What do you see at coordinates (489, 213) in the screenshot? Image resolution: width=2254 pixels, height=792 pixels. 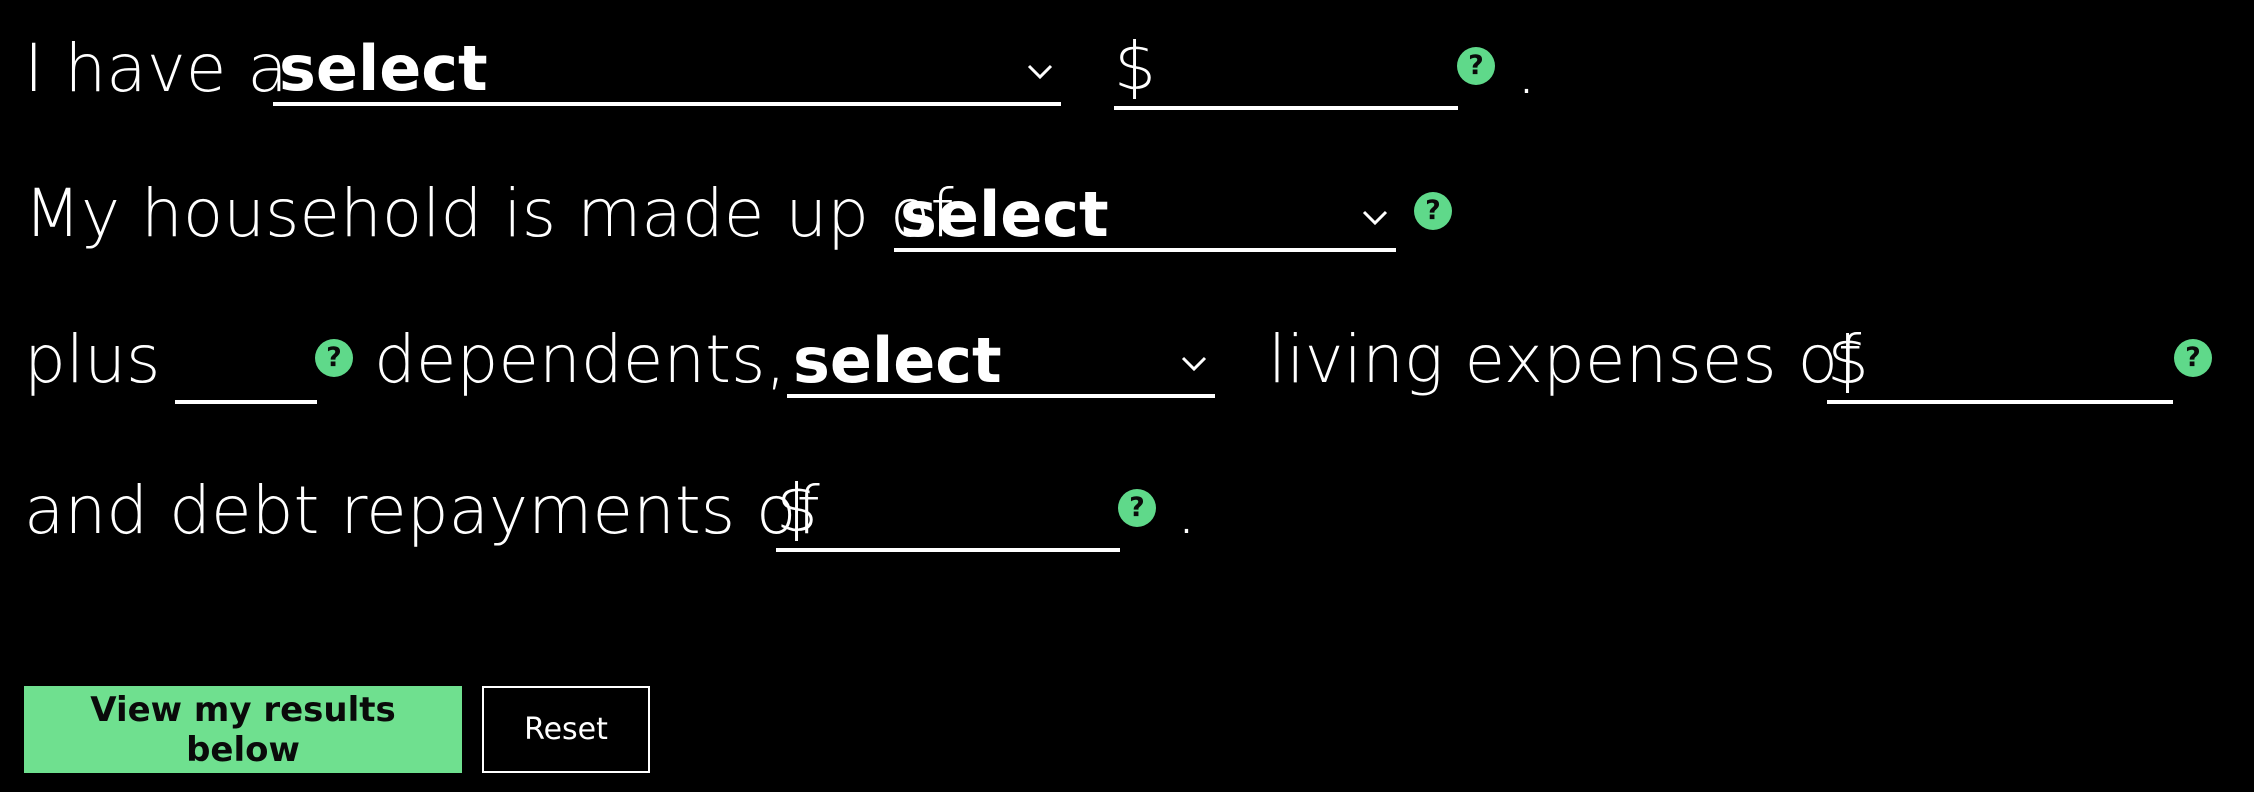 I see `label-household: My household is made up of` at bounding box center [489, 213].